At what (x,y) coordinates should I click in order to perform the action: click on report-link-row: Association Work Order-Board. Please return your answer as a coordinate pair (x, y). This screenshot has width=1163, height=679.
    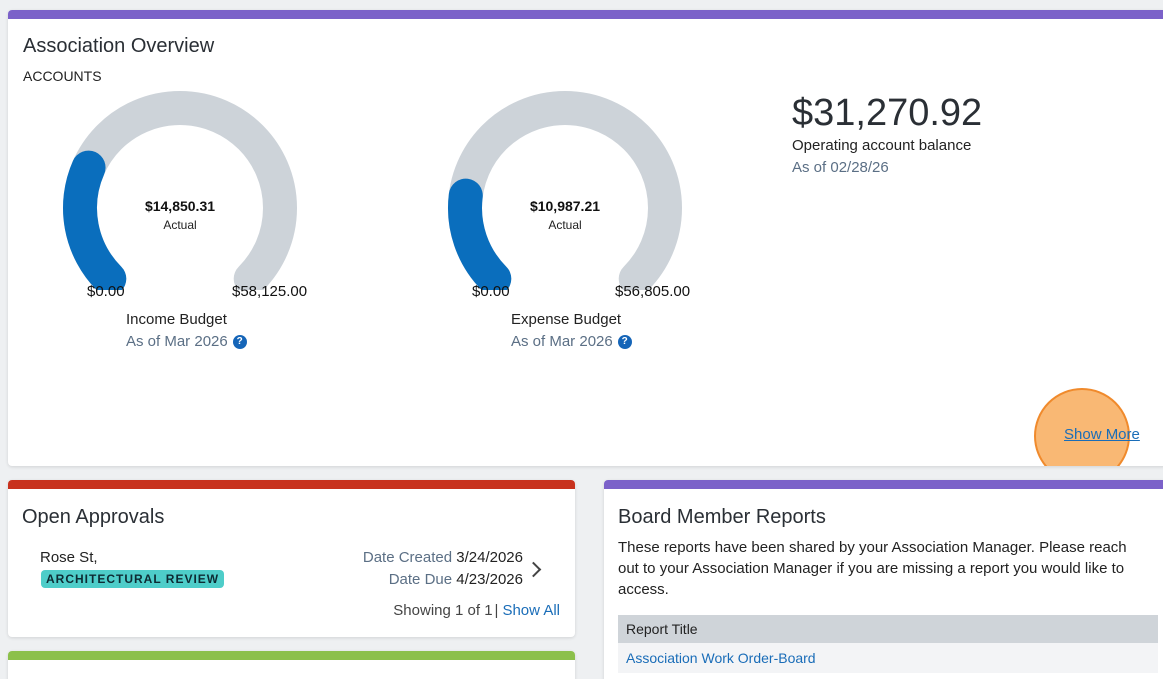
    Looking at the image, I should click on (888, 658).